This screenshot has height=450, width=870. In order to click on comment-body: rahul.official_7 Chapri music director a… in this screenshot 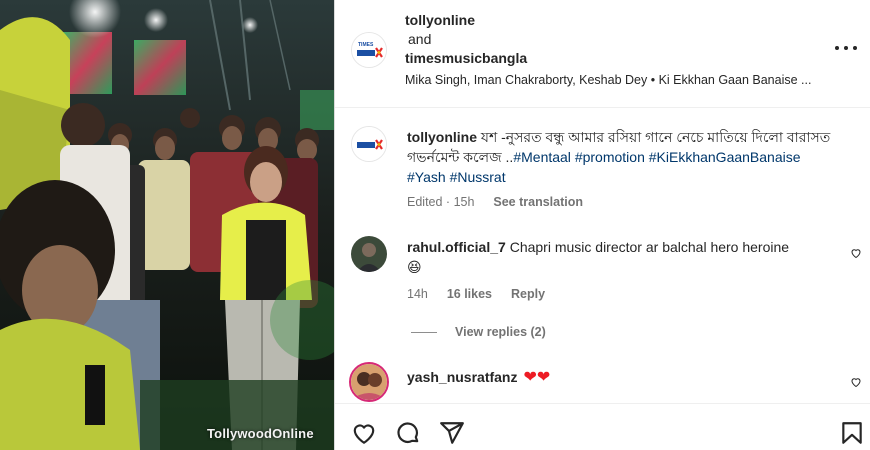, I will do `click(617, 257)`.